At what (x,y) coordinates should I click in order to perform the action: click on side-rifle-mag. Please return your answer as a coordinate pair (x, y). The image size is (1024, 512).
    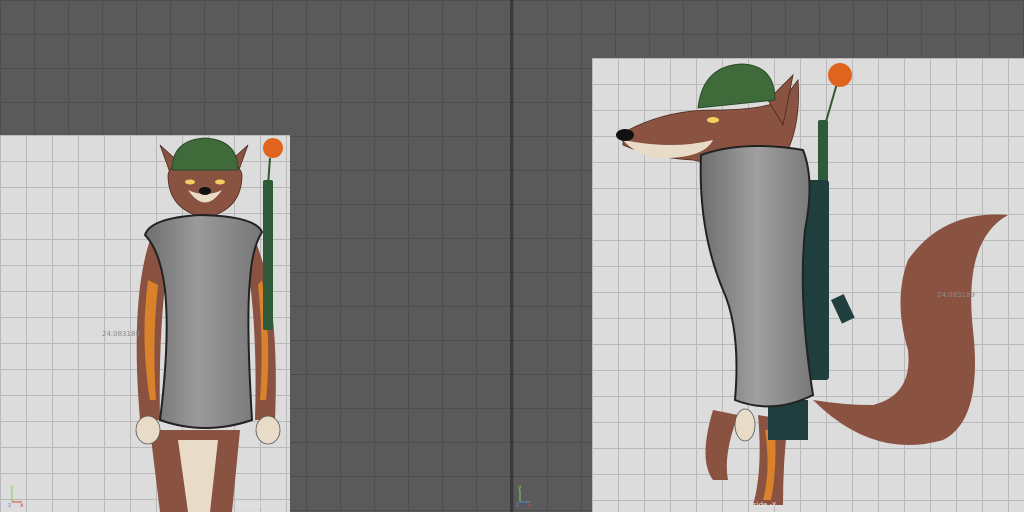
    Looking at the image, I should click on (843, 309).